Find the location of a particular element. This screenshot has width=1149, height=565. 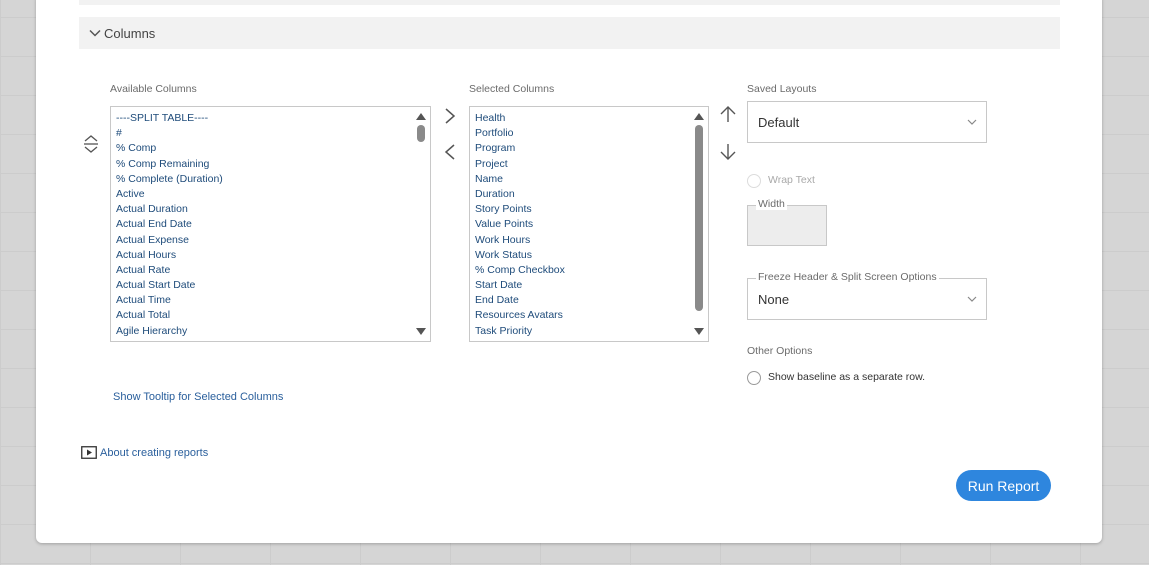

list-item: End Date is located at coordinates (591, 300).